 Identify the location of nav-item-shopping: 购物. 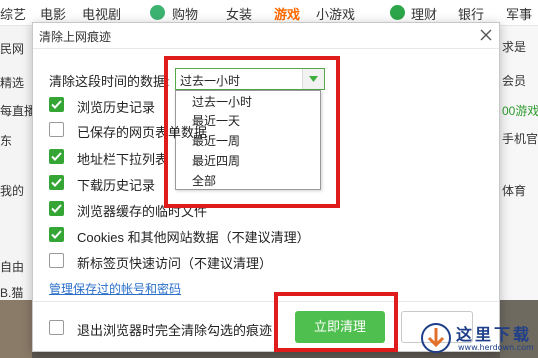
(185, 13).